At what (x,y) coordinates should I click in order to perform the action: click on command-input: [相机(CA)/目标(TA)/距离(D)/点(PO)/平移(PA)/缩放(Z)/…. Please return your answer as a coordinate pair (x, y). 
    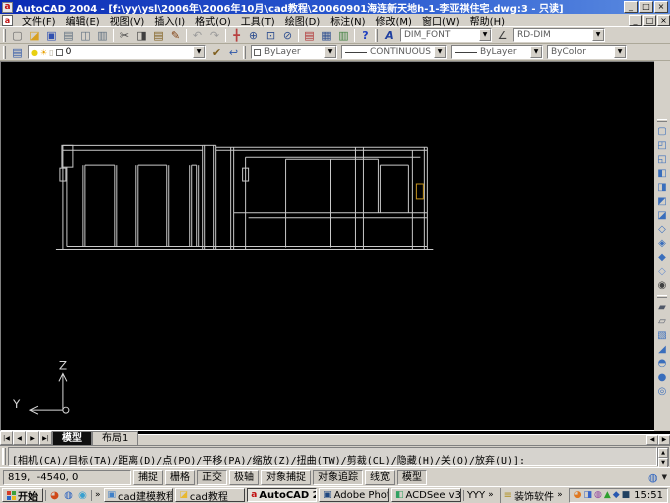
    Looking at the image, I should click on (332, 456).